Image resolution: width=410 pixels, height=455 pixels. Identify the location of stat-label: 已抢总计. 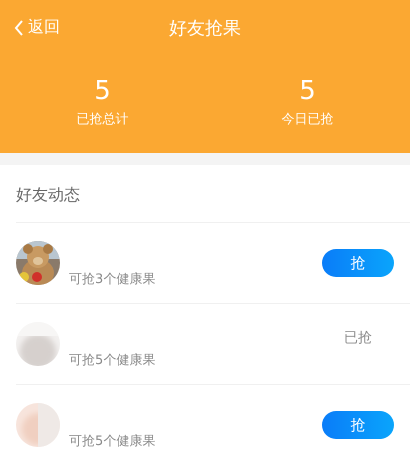
(102, 119).